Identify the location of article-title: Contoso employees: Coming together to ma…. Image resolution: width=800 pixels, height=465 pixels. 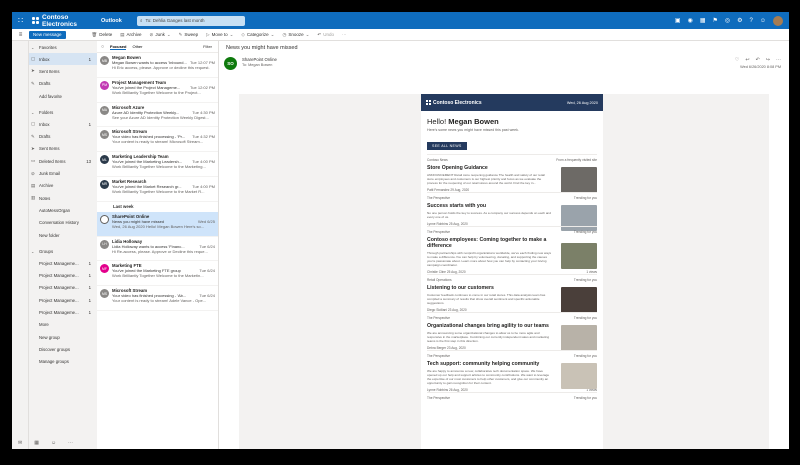
(489, 243).